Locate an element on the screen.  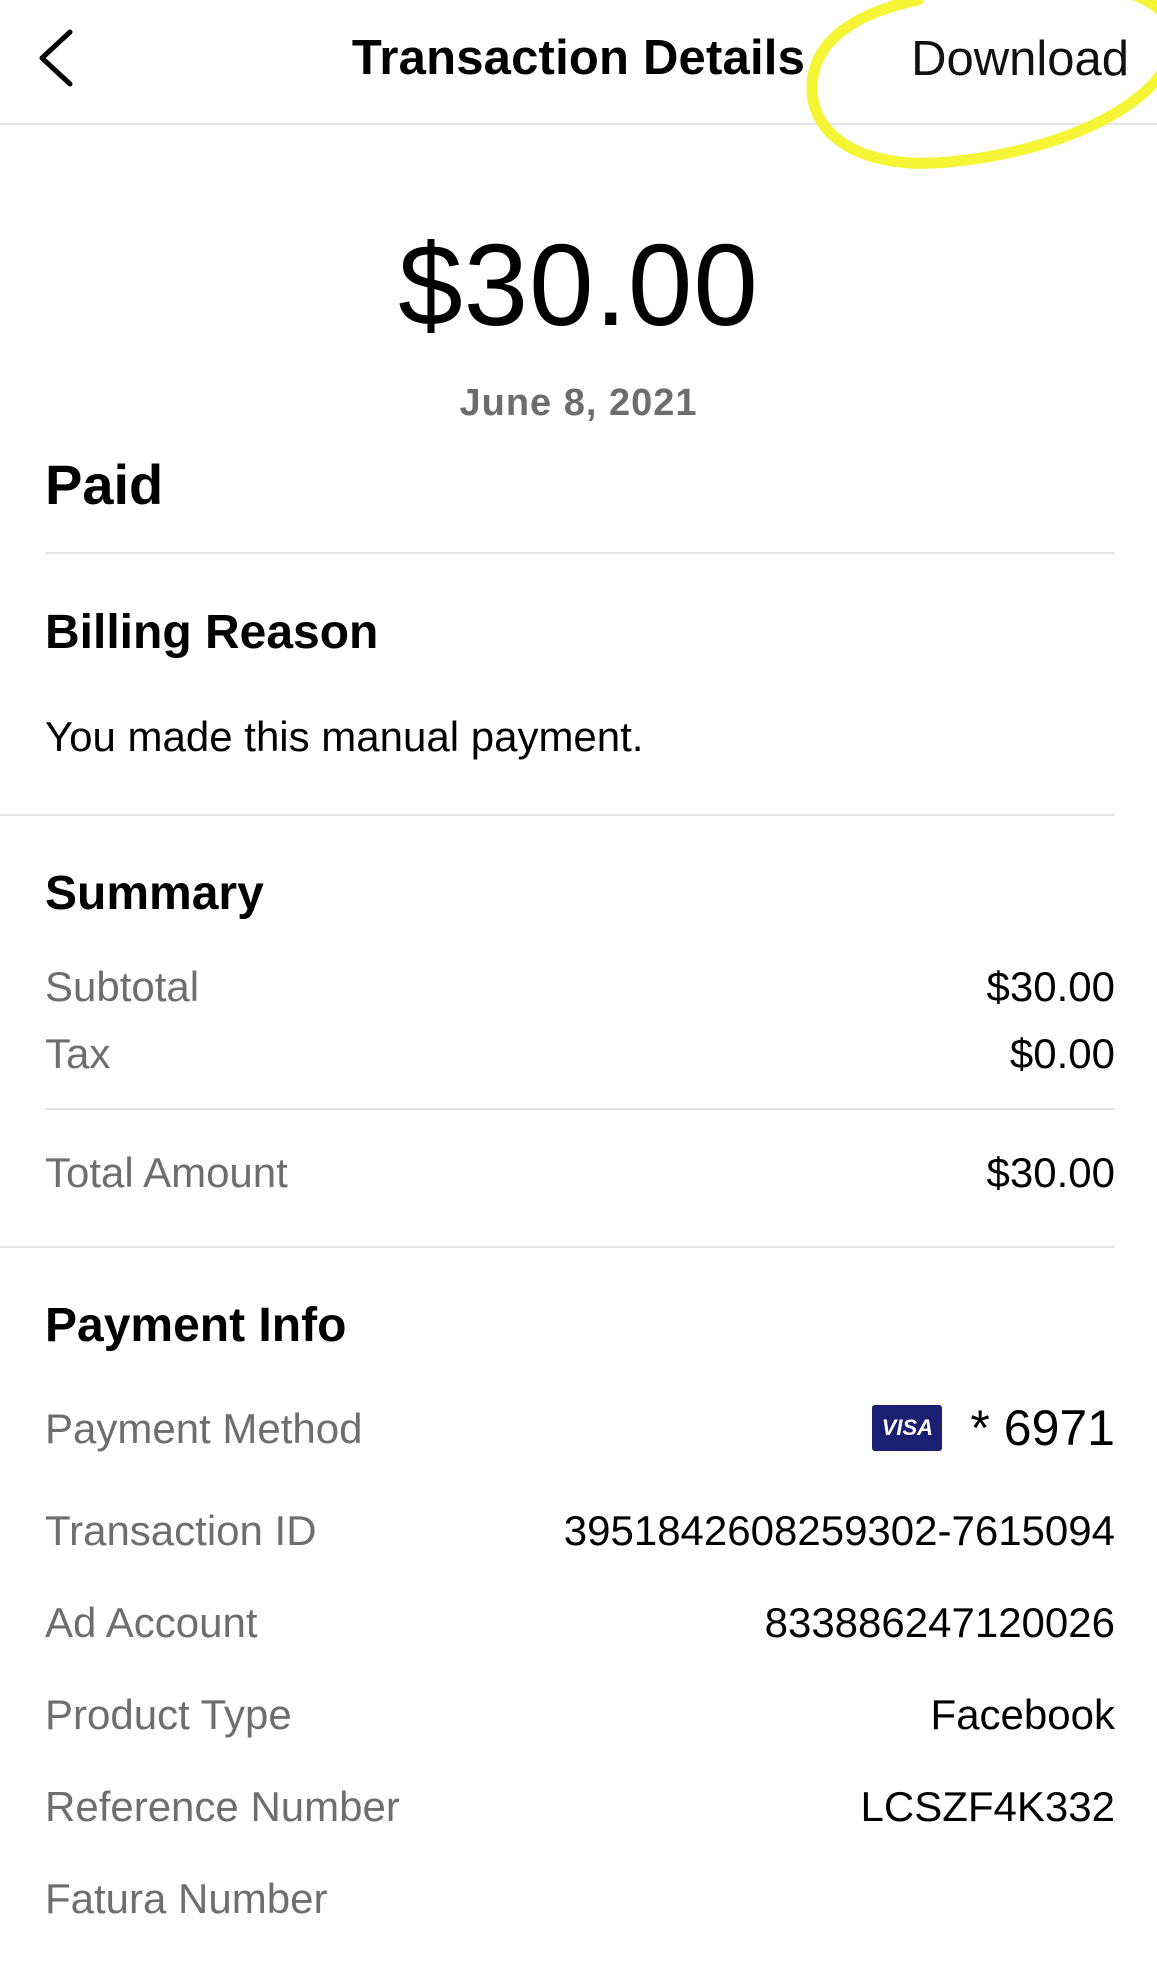
subtotal-value: $30.00 is located at coordinates (1050, 986).